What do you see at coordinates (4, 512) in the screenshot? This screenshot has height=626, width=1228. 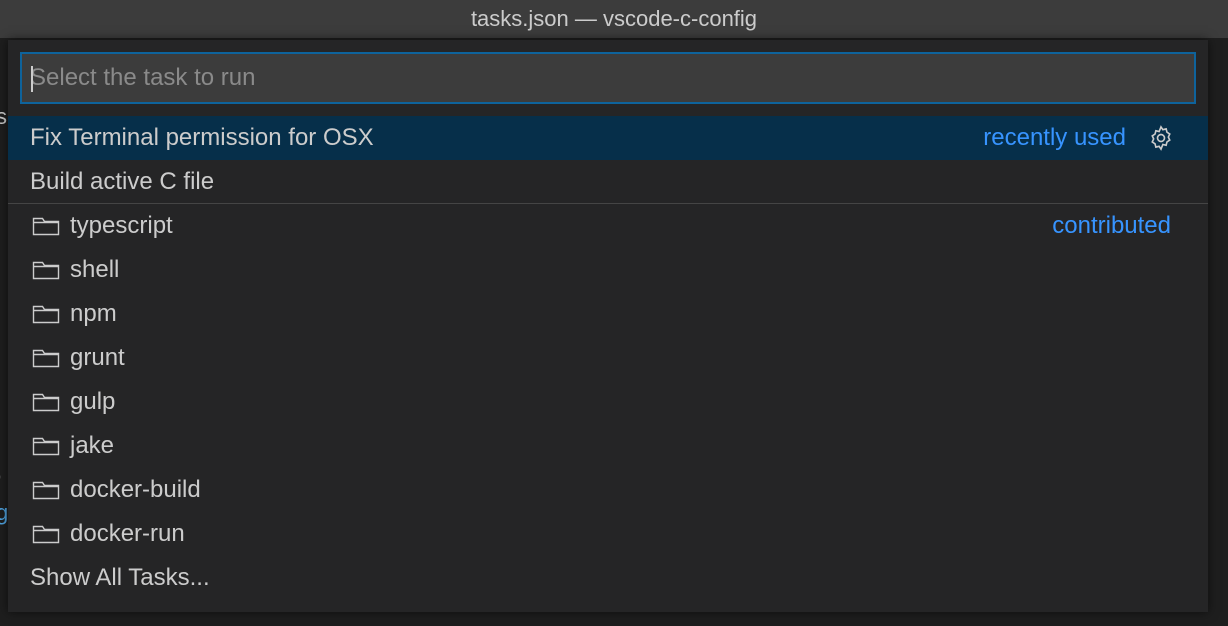 I see `editor-text-fragment: g` at bounding box center [4, 512].